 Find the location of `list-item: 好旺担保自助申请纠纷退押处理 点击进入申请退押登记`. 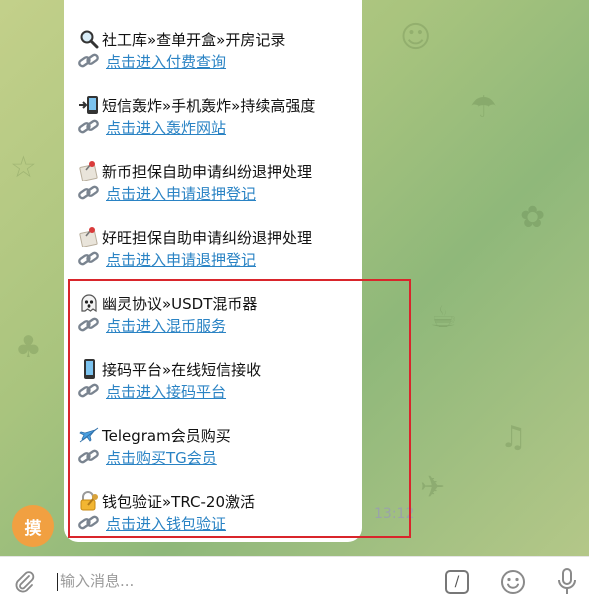

list-item: 好旺担保自助申请纠纷退押处理 点击进入申请退押登记 is located at coordinates (218, 248).